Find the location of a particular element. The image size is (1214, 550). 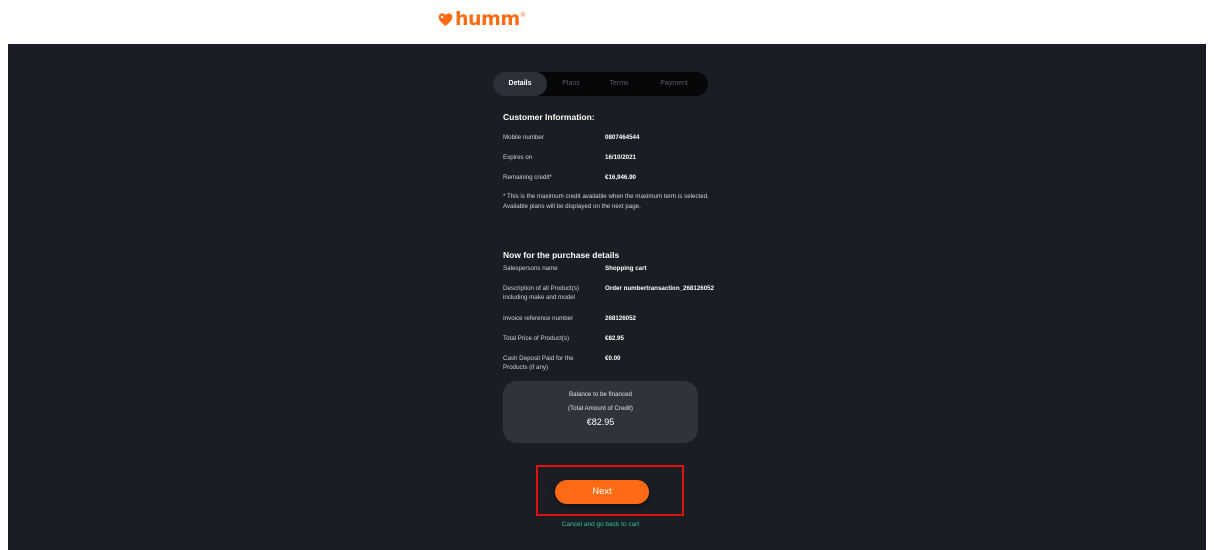

tab-terms: Terms is located at coordinates (619, 84).